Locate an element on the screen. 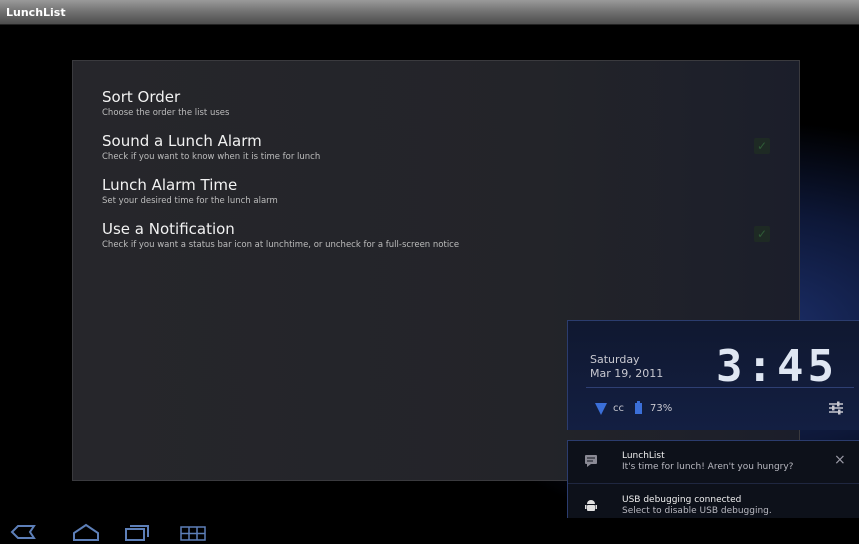 This screenshot has width=859, height=544. carrier-label: cc is located at coordinates (618, 408).